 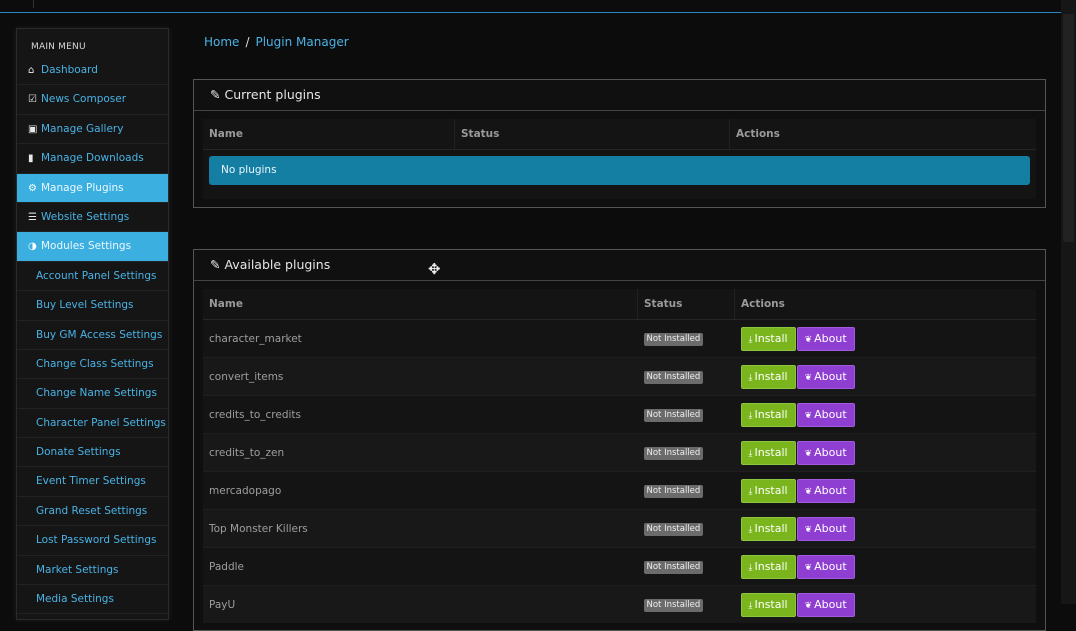 I want to click on sidebar-subitem: Event Timer Settings, so click(x=92, y=482).